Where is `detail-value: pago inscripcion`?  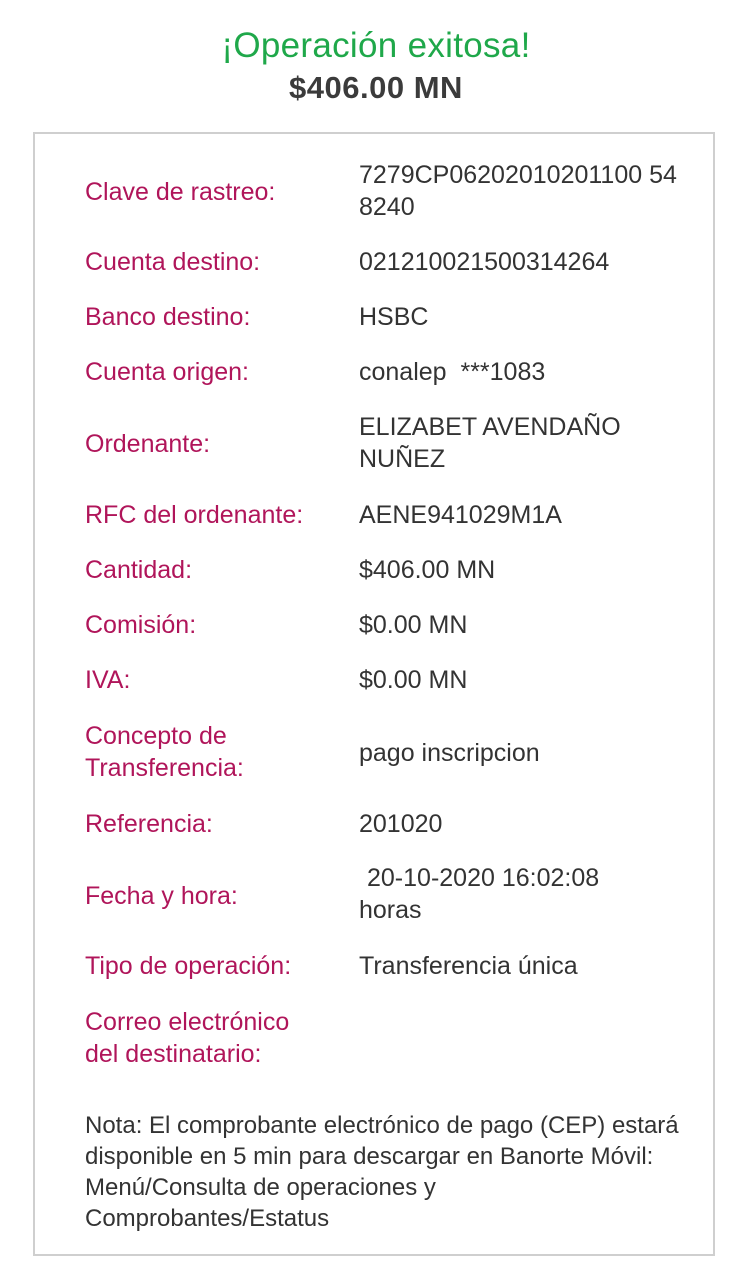 detail-value: pago inscripcion is located at coordinates (449, 753).